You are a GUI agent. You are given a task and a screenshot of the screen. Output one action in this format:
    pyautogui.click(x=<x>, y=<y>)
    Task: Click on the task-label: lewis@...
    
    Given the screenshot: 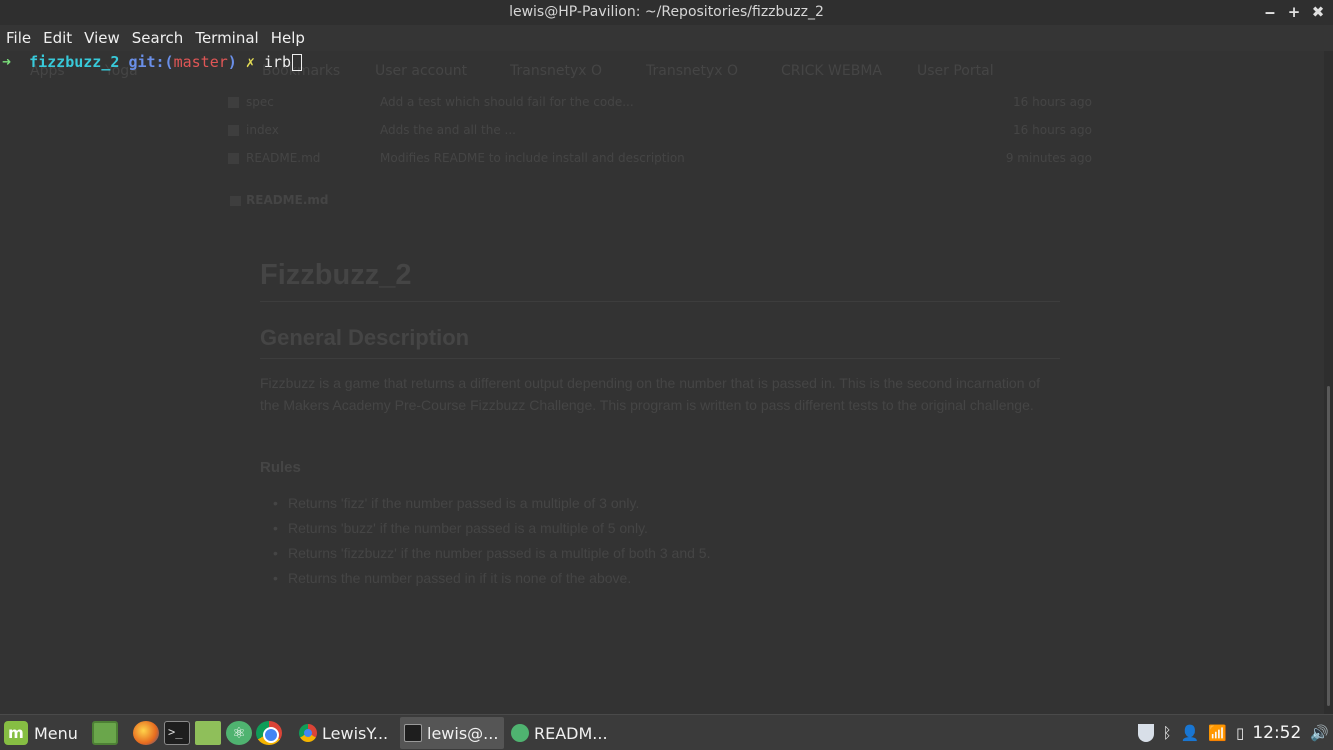 What is the action you would take?
    pyautogui.click(x=463, y=733)
    